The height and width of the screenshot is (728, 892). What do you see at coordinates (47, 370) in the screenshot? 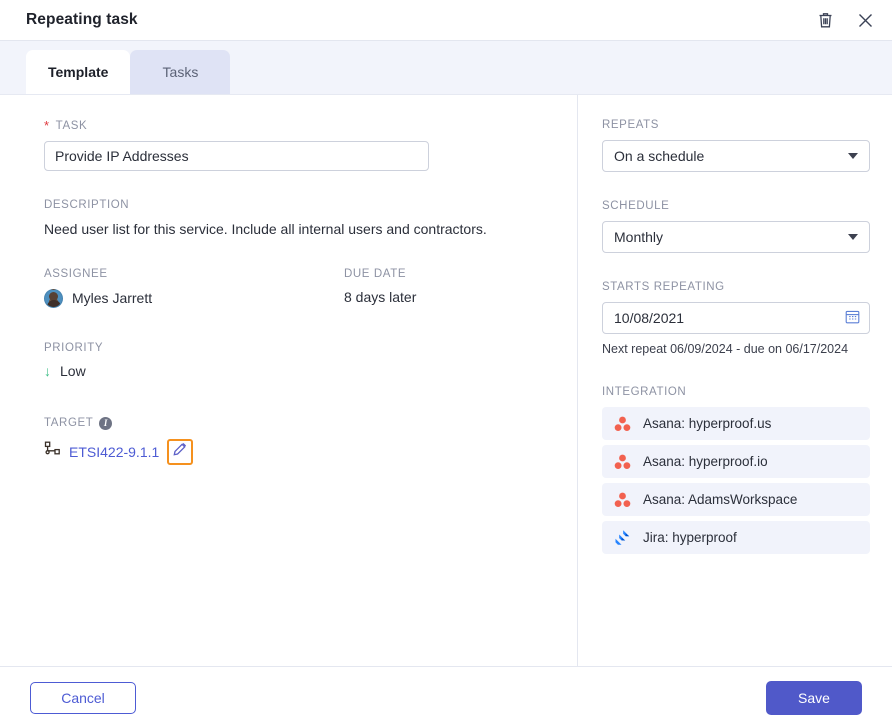
I see `arrow-down-icon: ↓` at bounding box center [47, 370].